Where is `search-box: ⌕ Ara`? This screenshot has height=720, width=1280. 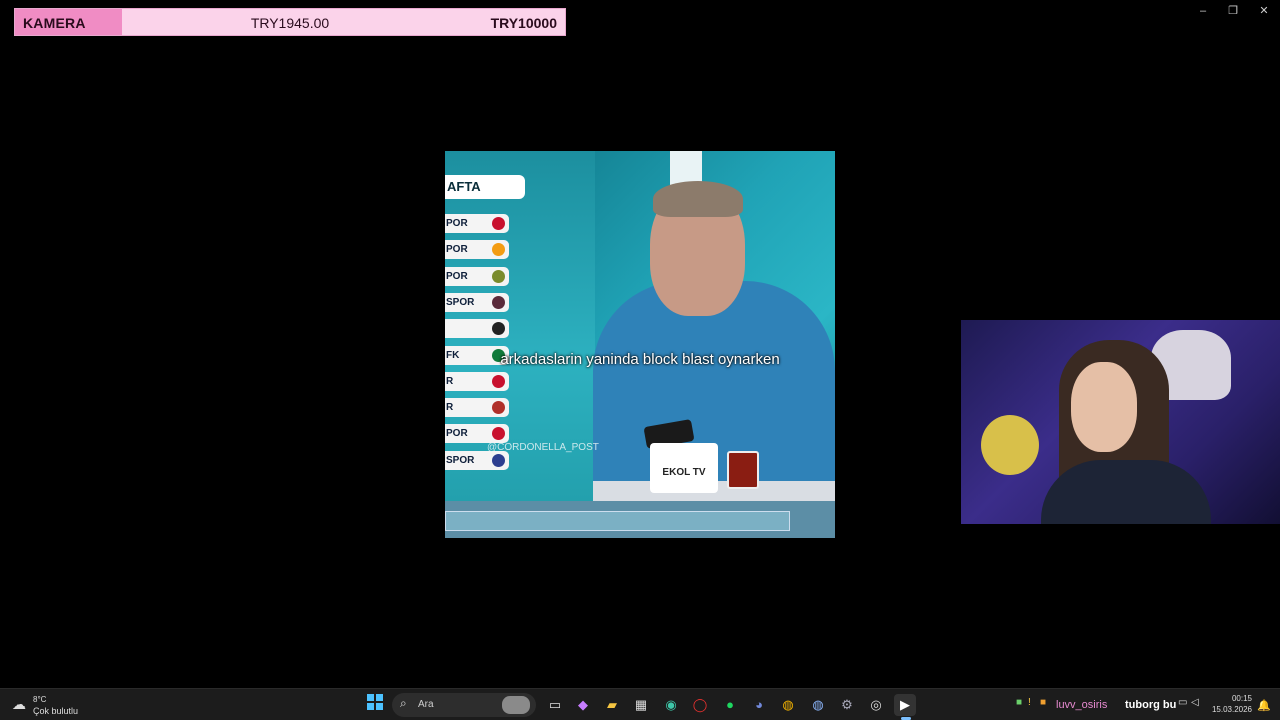 search-box: ⌕ Ara is located at coordinates (464, 705).